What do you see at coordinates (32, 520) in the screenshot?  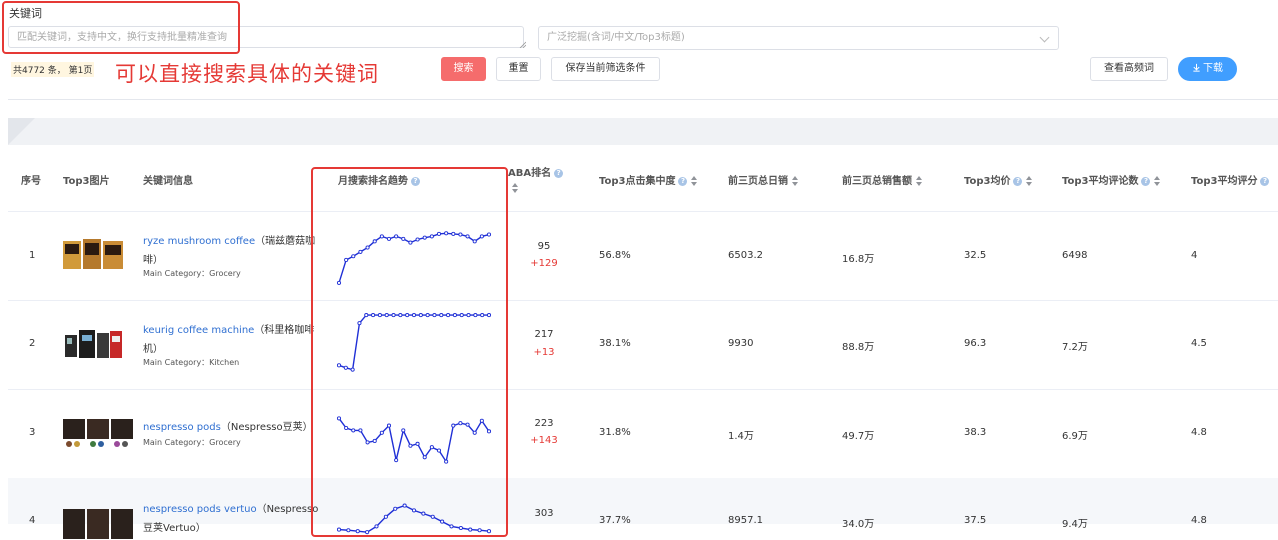 I see `row-index: 4` at bounding box center [32, 520].